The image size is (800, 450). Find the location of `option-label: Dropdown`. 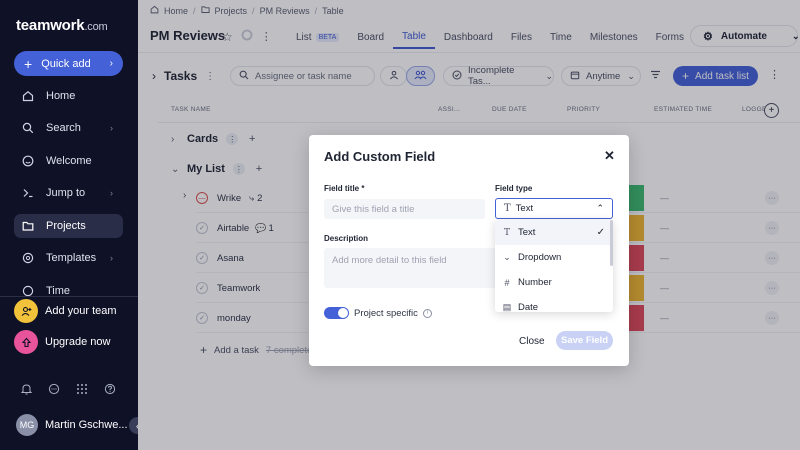

option-label: Dropdown is located at coordinates (540, 257).